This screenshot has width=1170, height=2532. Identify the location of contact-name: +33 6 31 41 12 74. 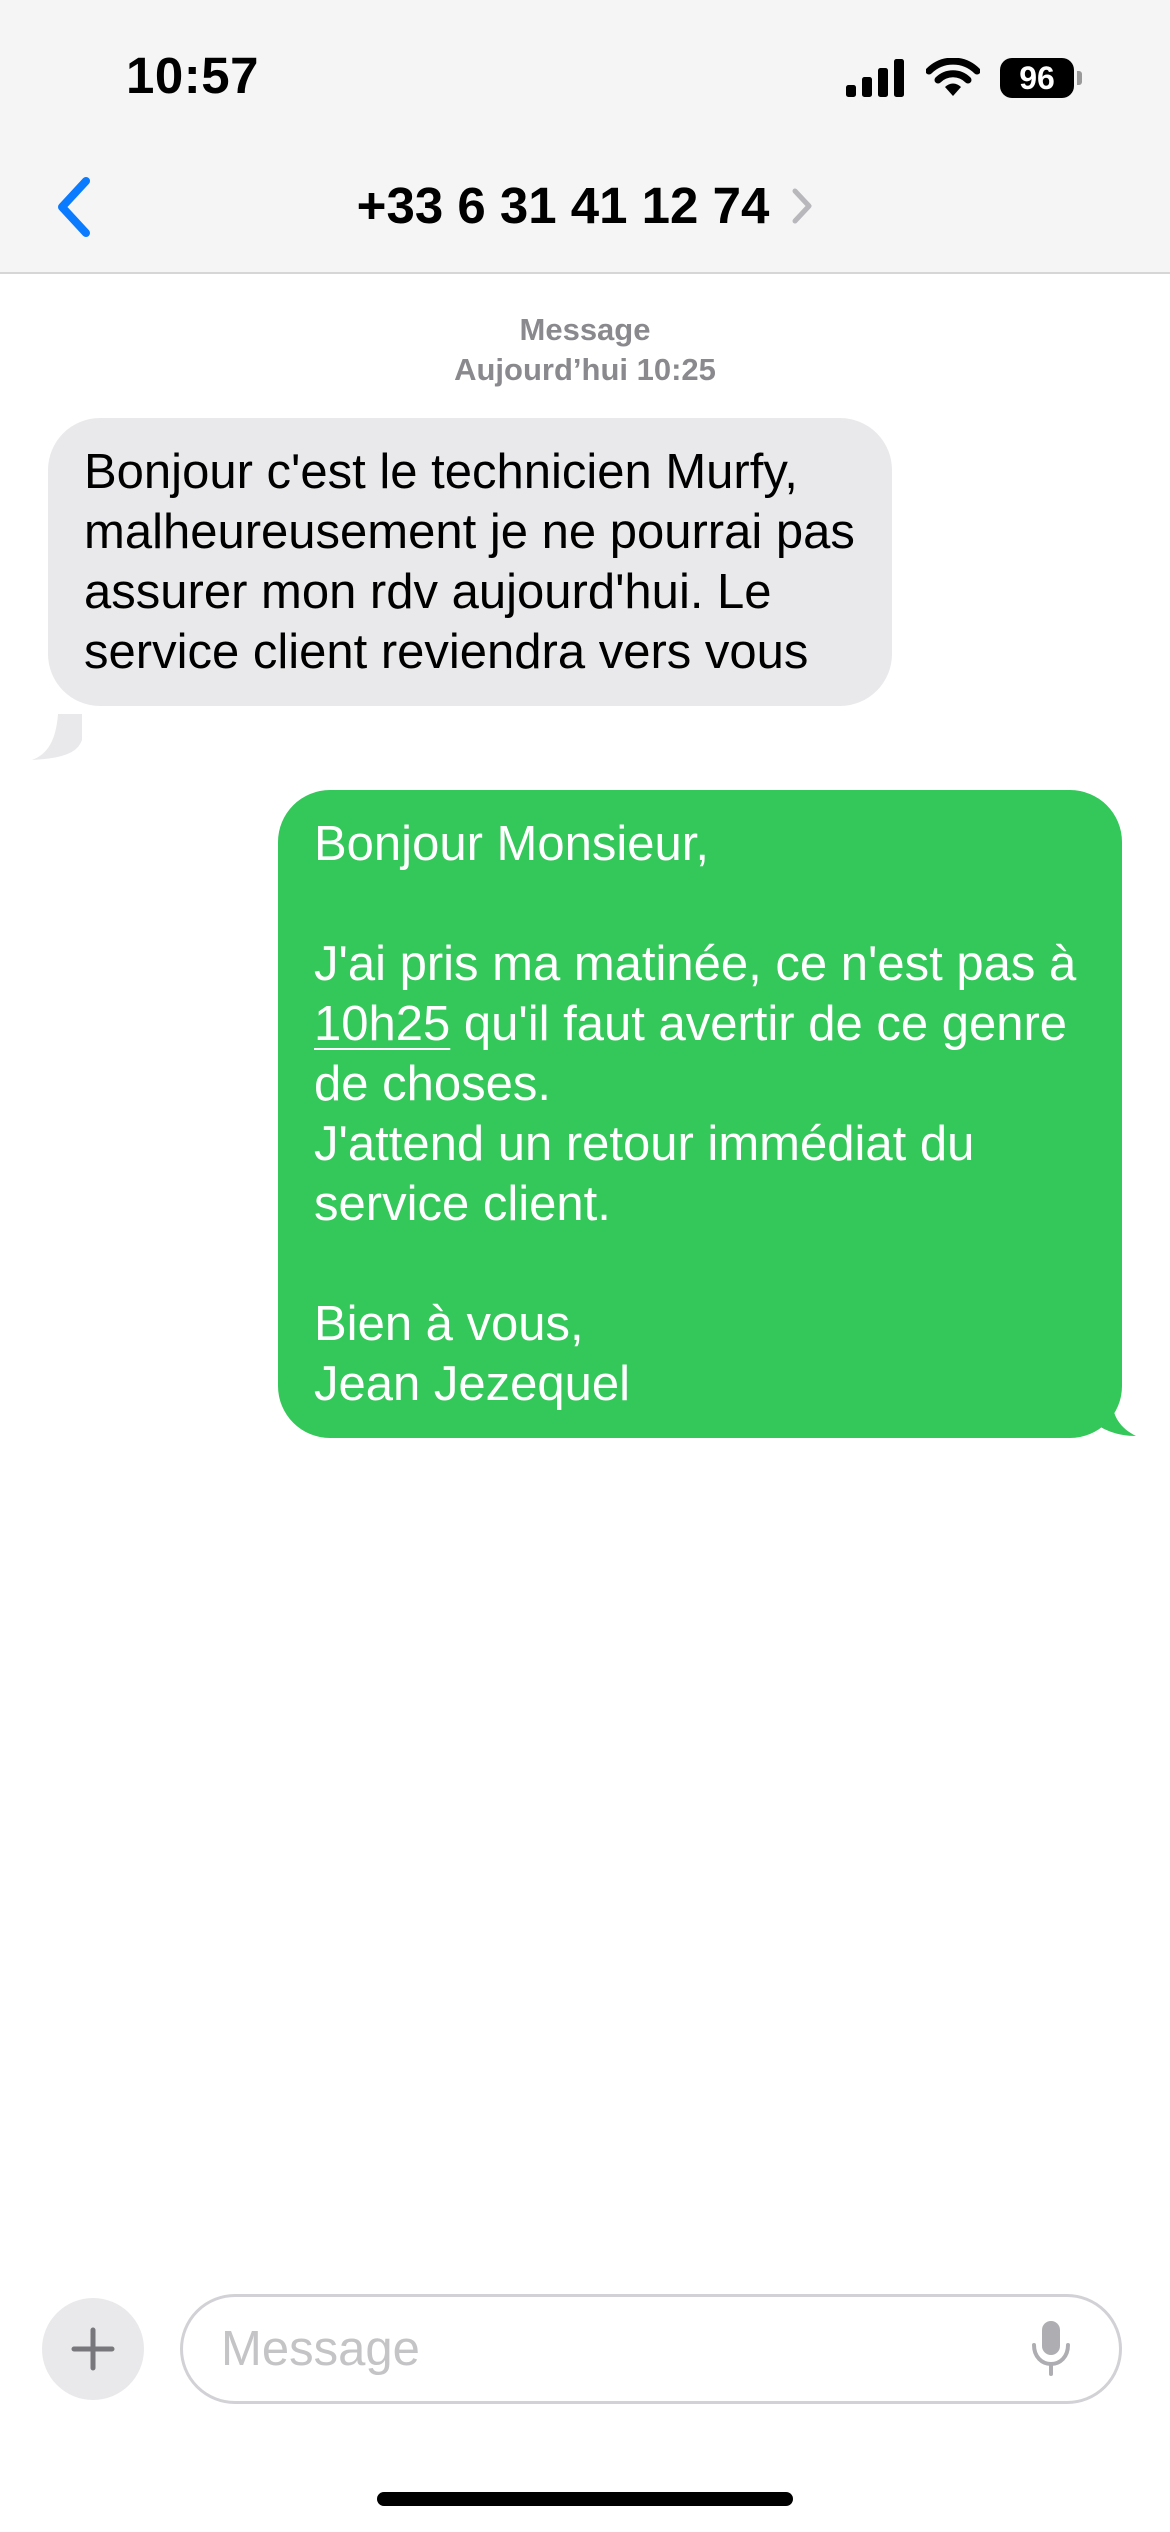
(563, 205).